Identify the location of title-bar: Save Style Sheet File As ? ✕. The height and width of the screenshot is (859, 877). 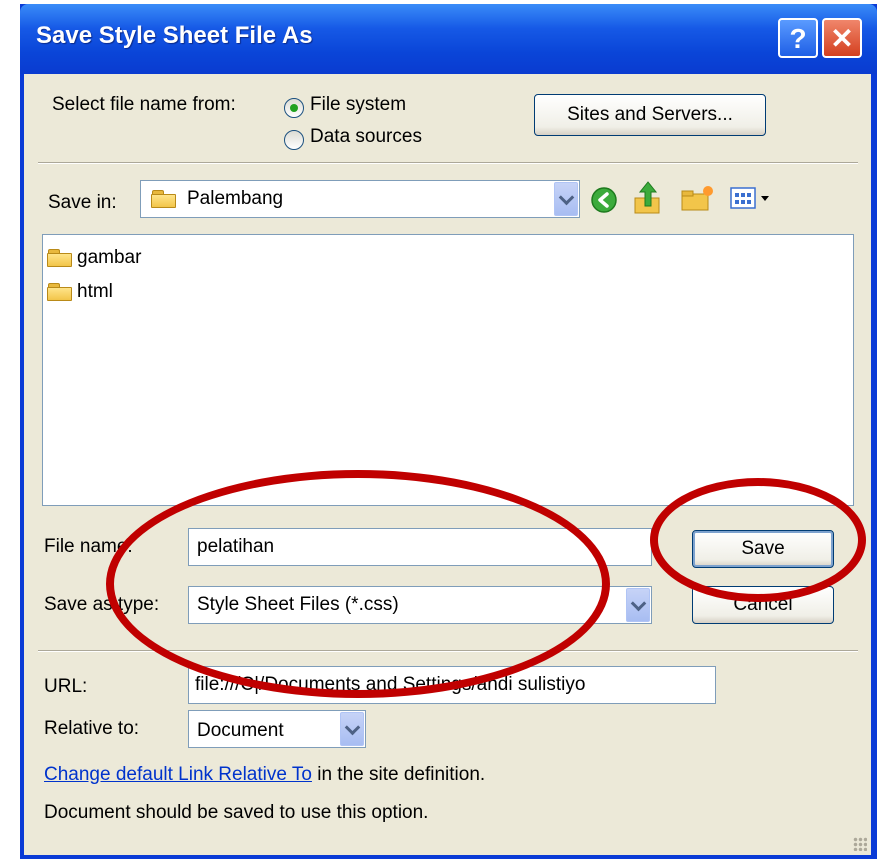
(448, 39).